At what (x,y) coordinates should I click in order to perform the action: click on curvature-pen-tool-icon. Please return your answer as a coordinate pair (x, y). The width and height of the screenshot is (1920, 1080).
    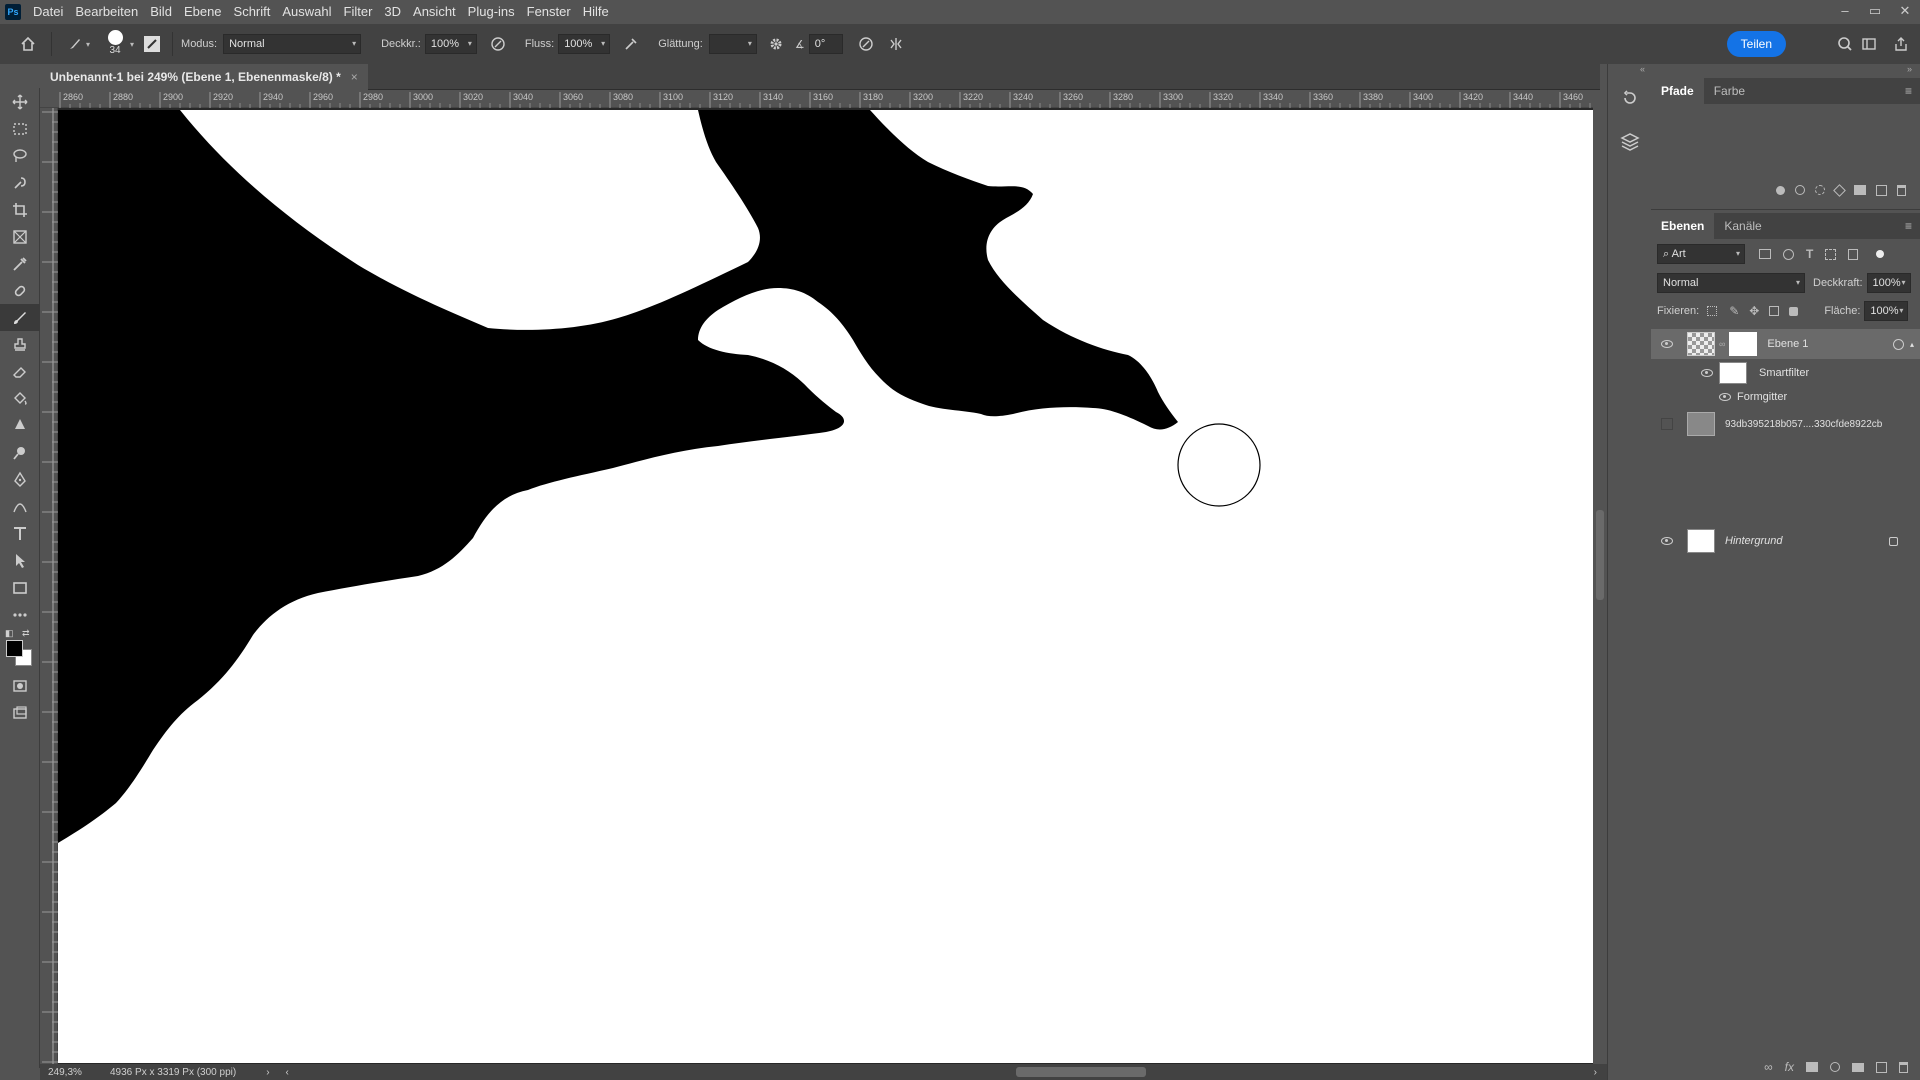
    Looking at the image, I should click on (20, 506).